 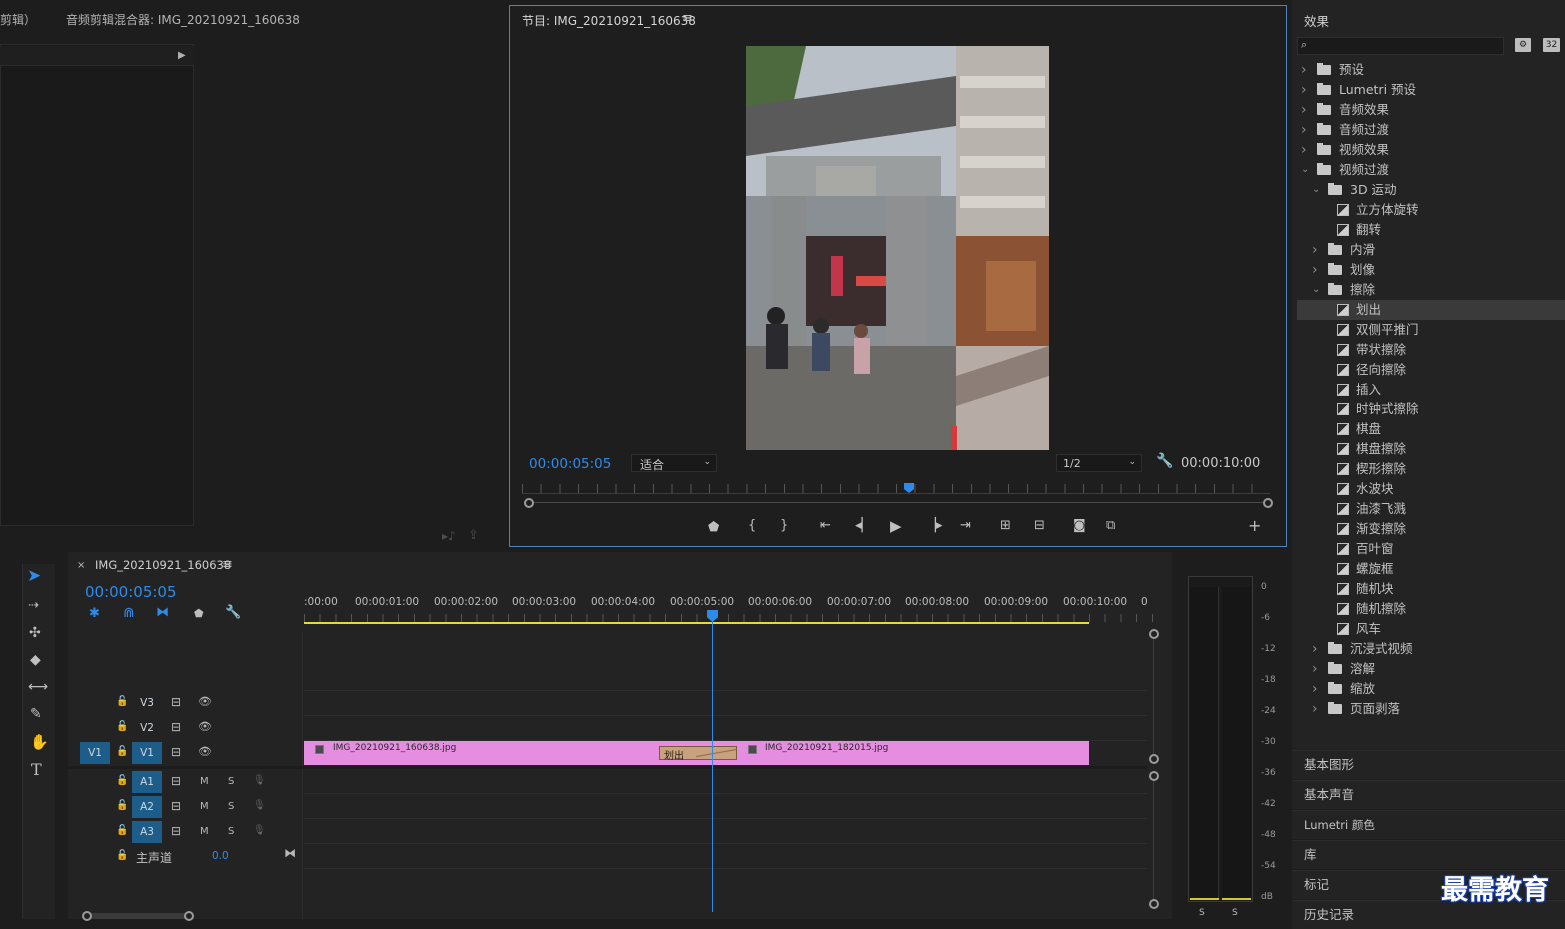 What do you see at coordinates (1431, 609) in the screenshot?
I see `effects-tree-item: 随机擦除` at bounding box center [1431, 609].